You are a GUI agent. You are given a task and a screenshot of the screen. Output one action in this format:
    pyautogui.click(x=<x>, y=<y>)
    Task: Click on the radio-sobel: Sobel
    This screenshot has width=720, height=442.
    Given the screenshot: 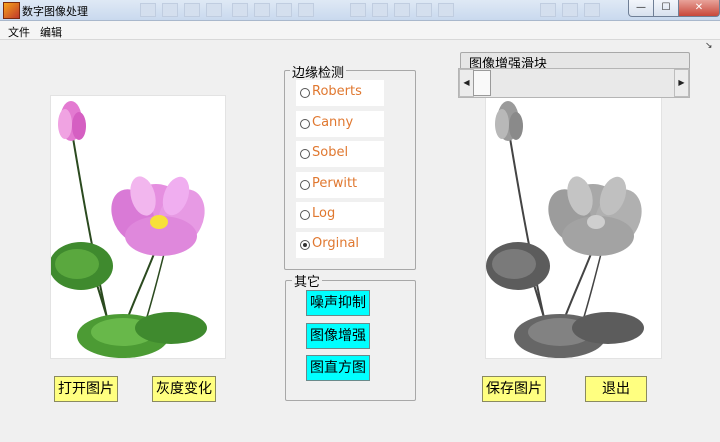 What is the action you would take?
    pyautogui.click(x=340, y=154)
    